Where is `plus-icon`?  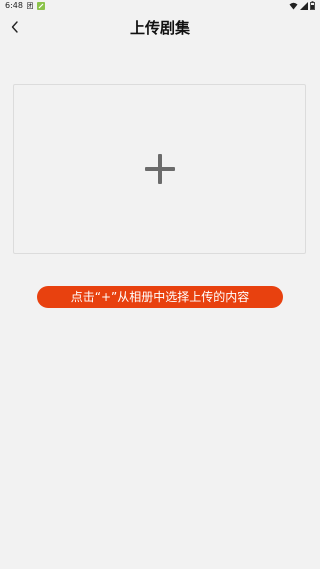
plus-icon is located at coordinates (159, 169).